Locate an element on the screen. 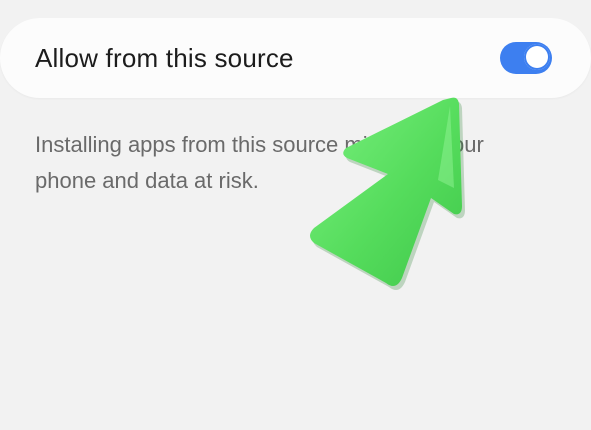 The width and height of the screenshot is (591, 430). allow-source-toggle is located at coordinates (526, 58).